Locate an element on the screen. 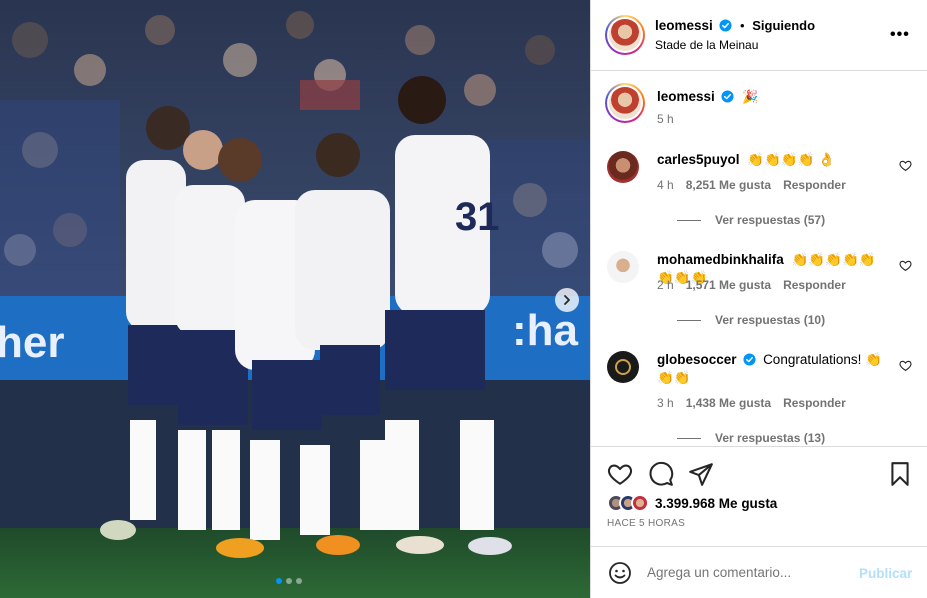 This screenshot has width=927, height=598. action-bar: 3.399.968 Me gusta HACE 5 HORAS is located at coordinates (759, 496).